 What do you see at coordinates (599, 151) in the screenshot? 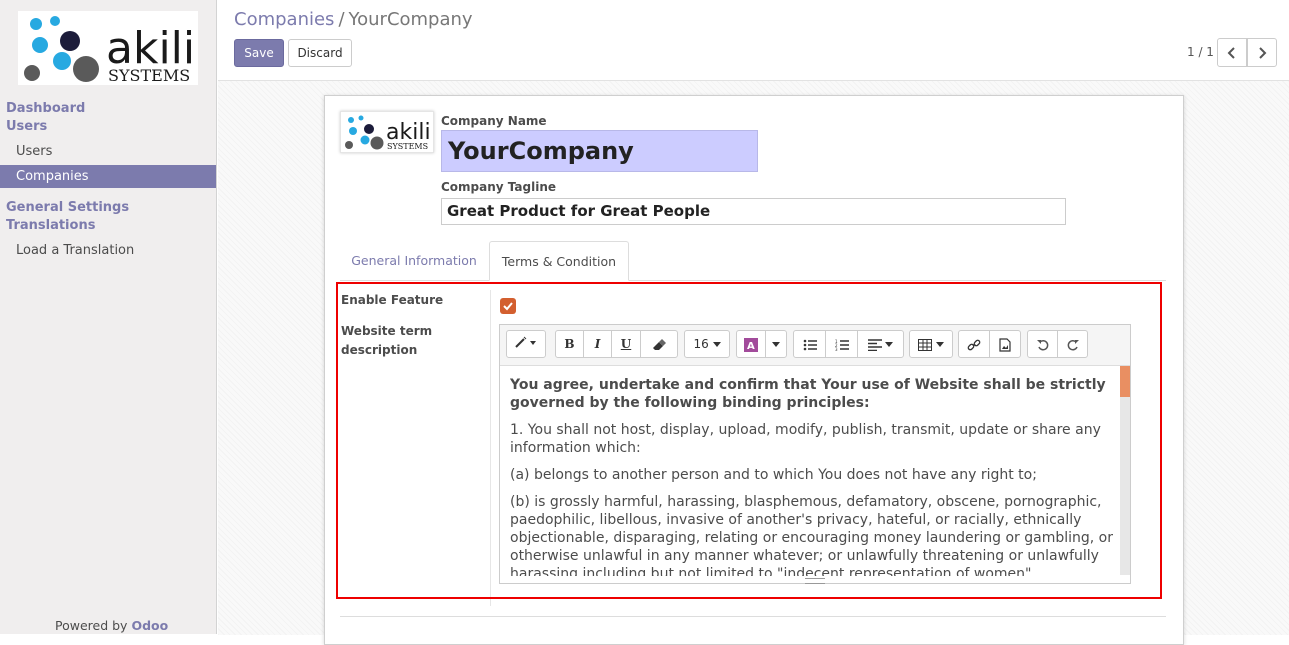
I see `company-name-input: YourCompany` at bounding box center [599, 151].